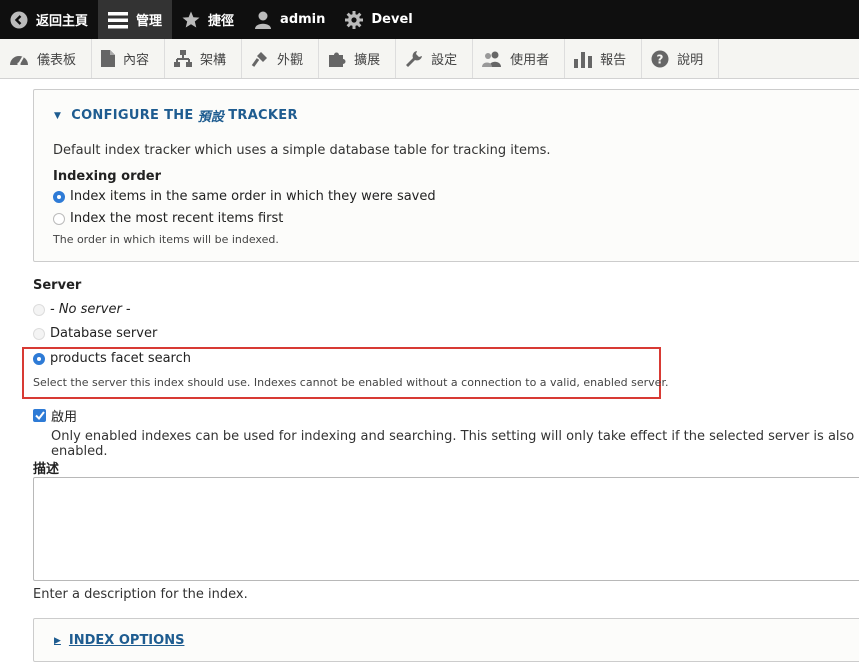  I want to click on tracker-summary-toggle: ▼ CONFIGURE THE 預設 TRACKER, so click(176, 115).